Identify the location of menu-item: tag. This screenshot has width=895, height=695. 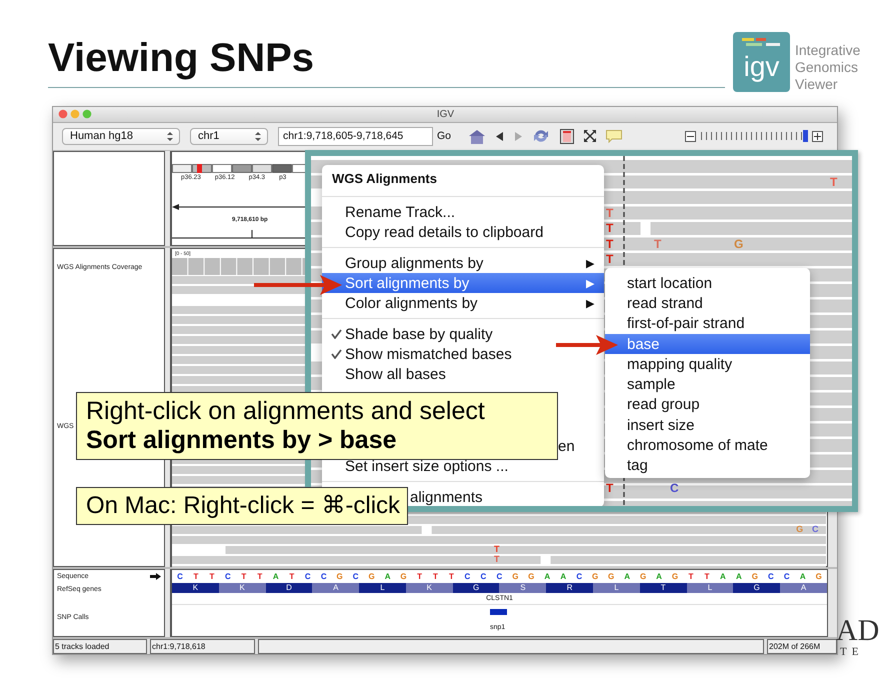
(707, 466).